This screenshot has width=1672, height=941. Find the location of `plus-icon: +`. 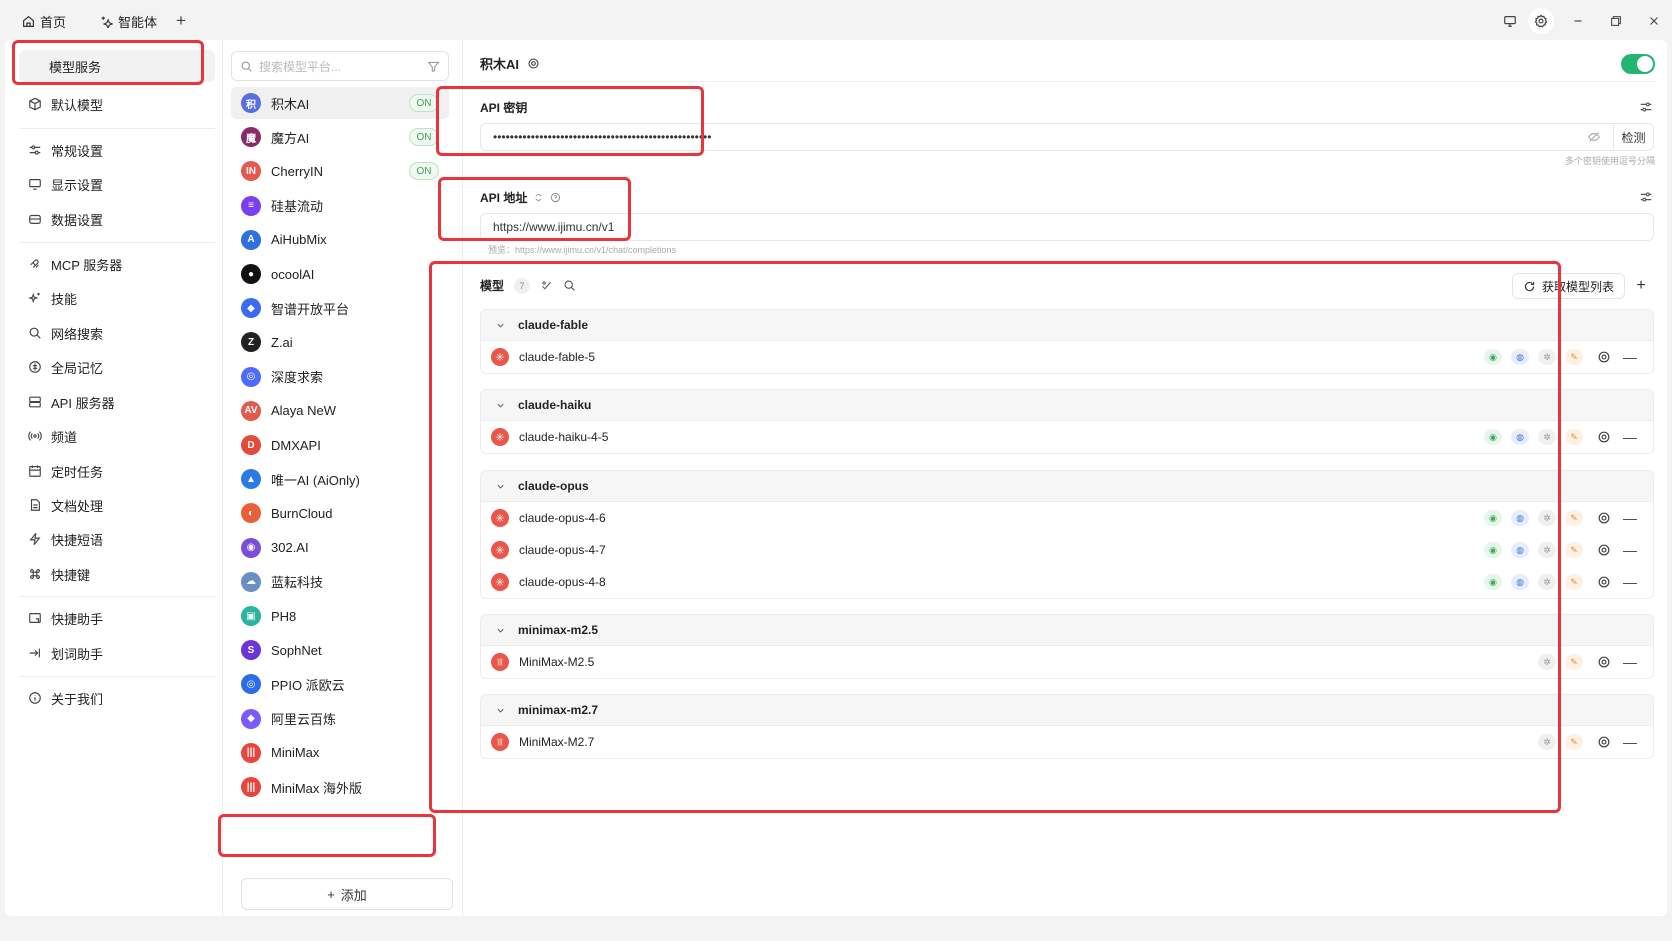

plus-icon: + is located at coordinates (1641, 285).